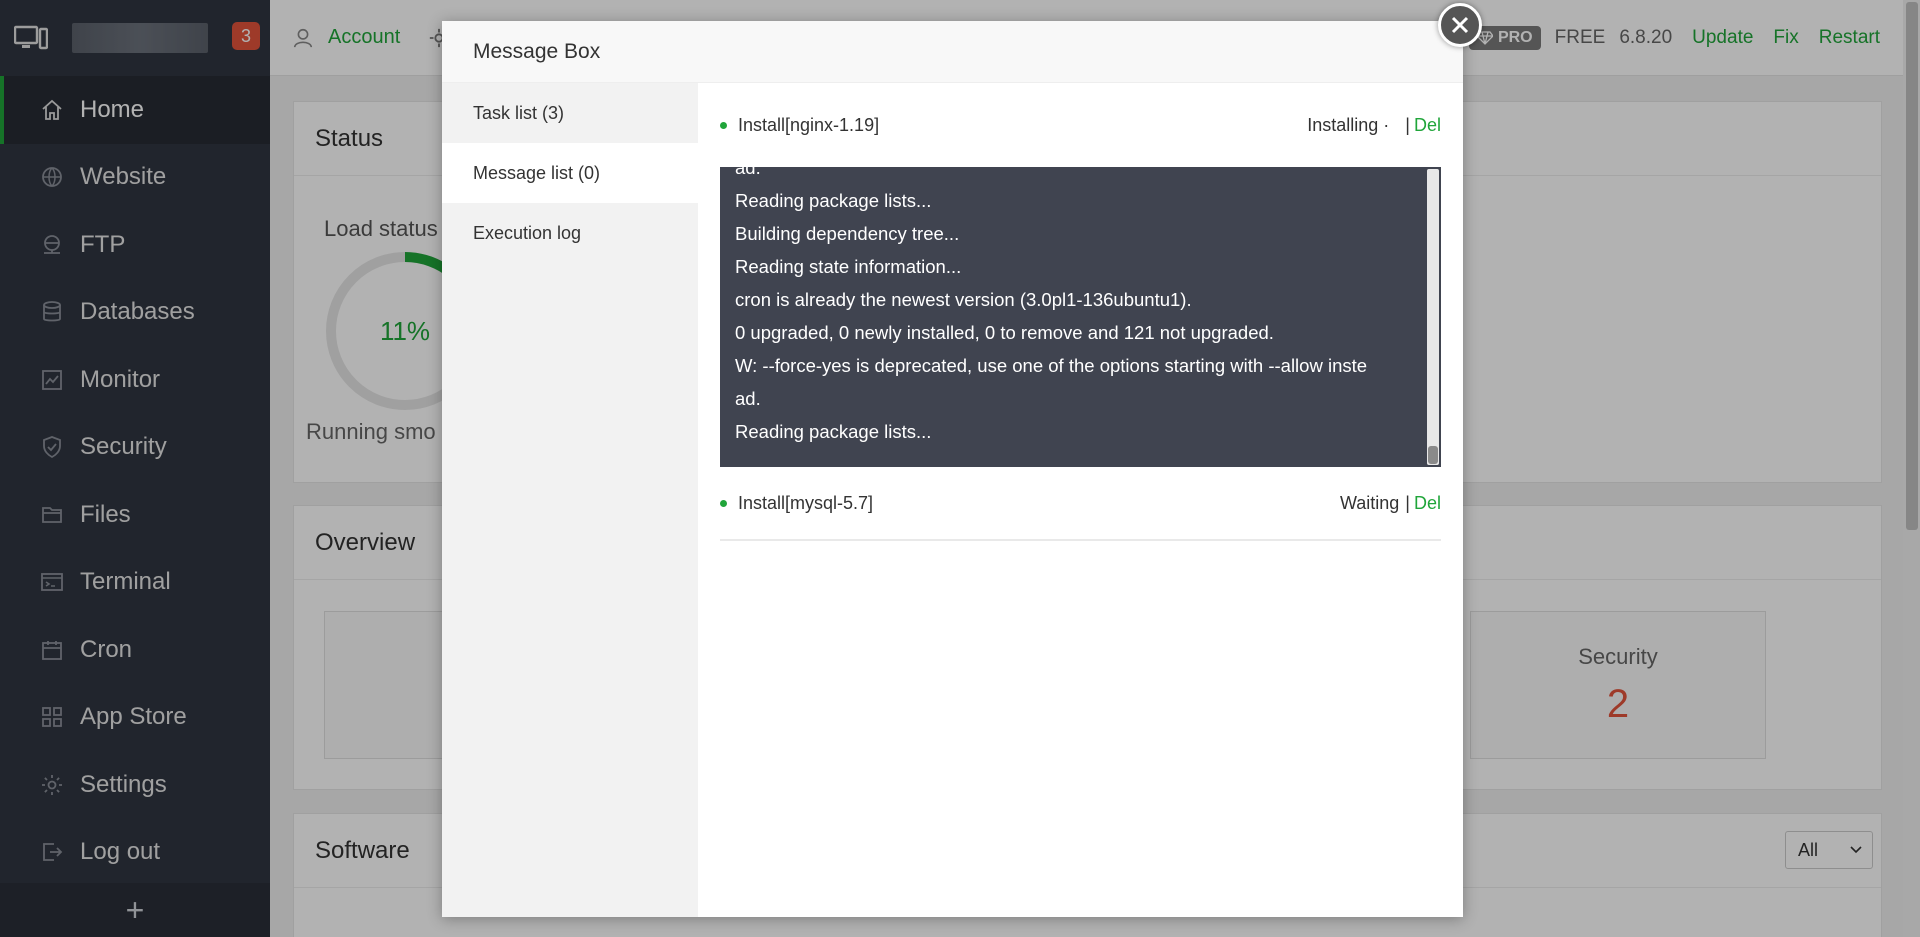 This screenshot has width=1920, height=937. Describe the element at coordinates (952, 52) in the screenshot. I see `modal-title: Message Box` at that location.